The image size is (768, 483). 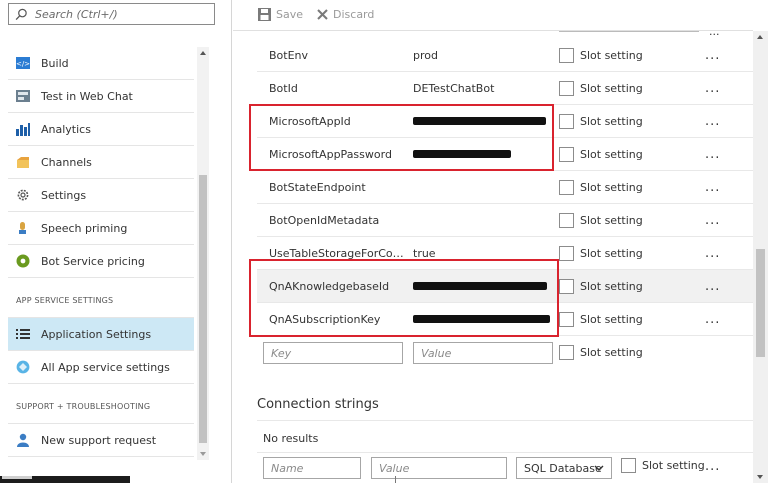 I want to click on menu-item-label: Analytics, so click(x=66, y=129).